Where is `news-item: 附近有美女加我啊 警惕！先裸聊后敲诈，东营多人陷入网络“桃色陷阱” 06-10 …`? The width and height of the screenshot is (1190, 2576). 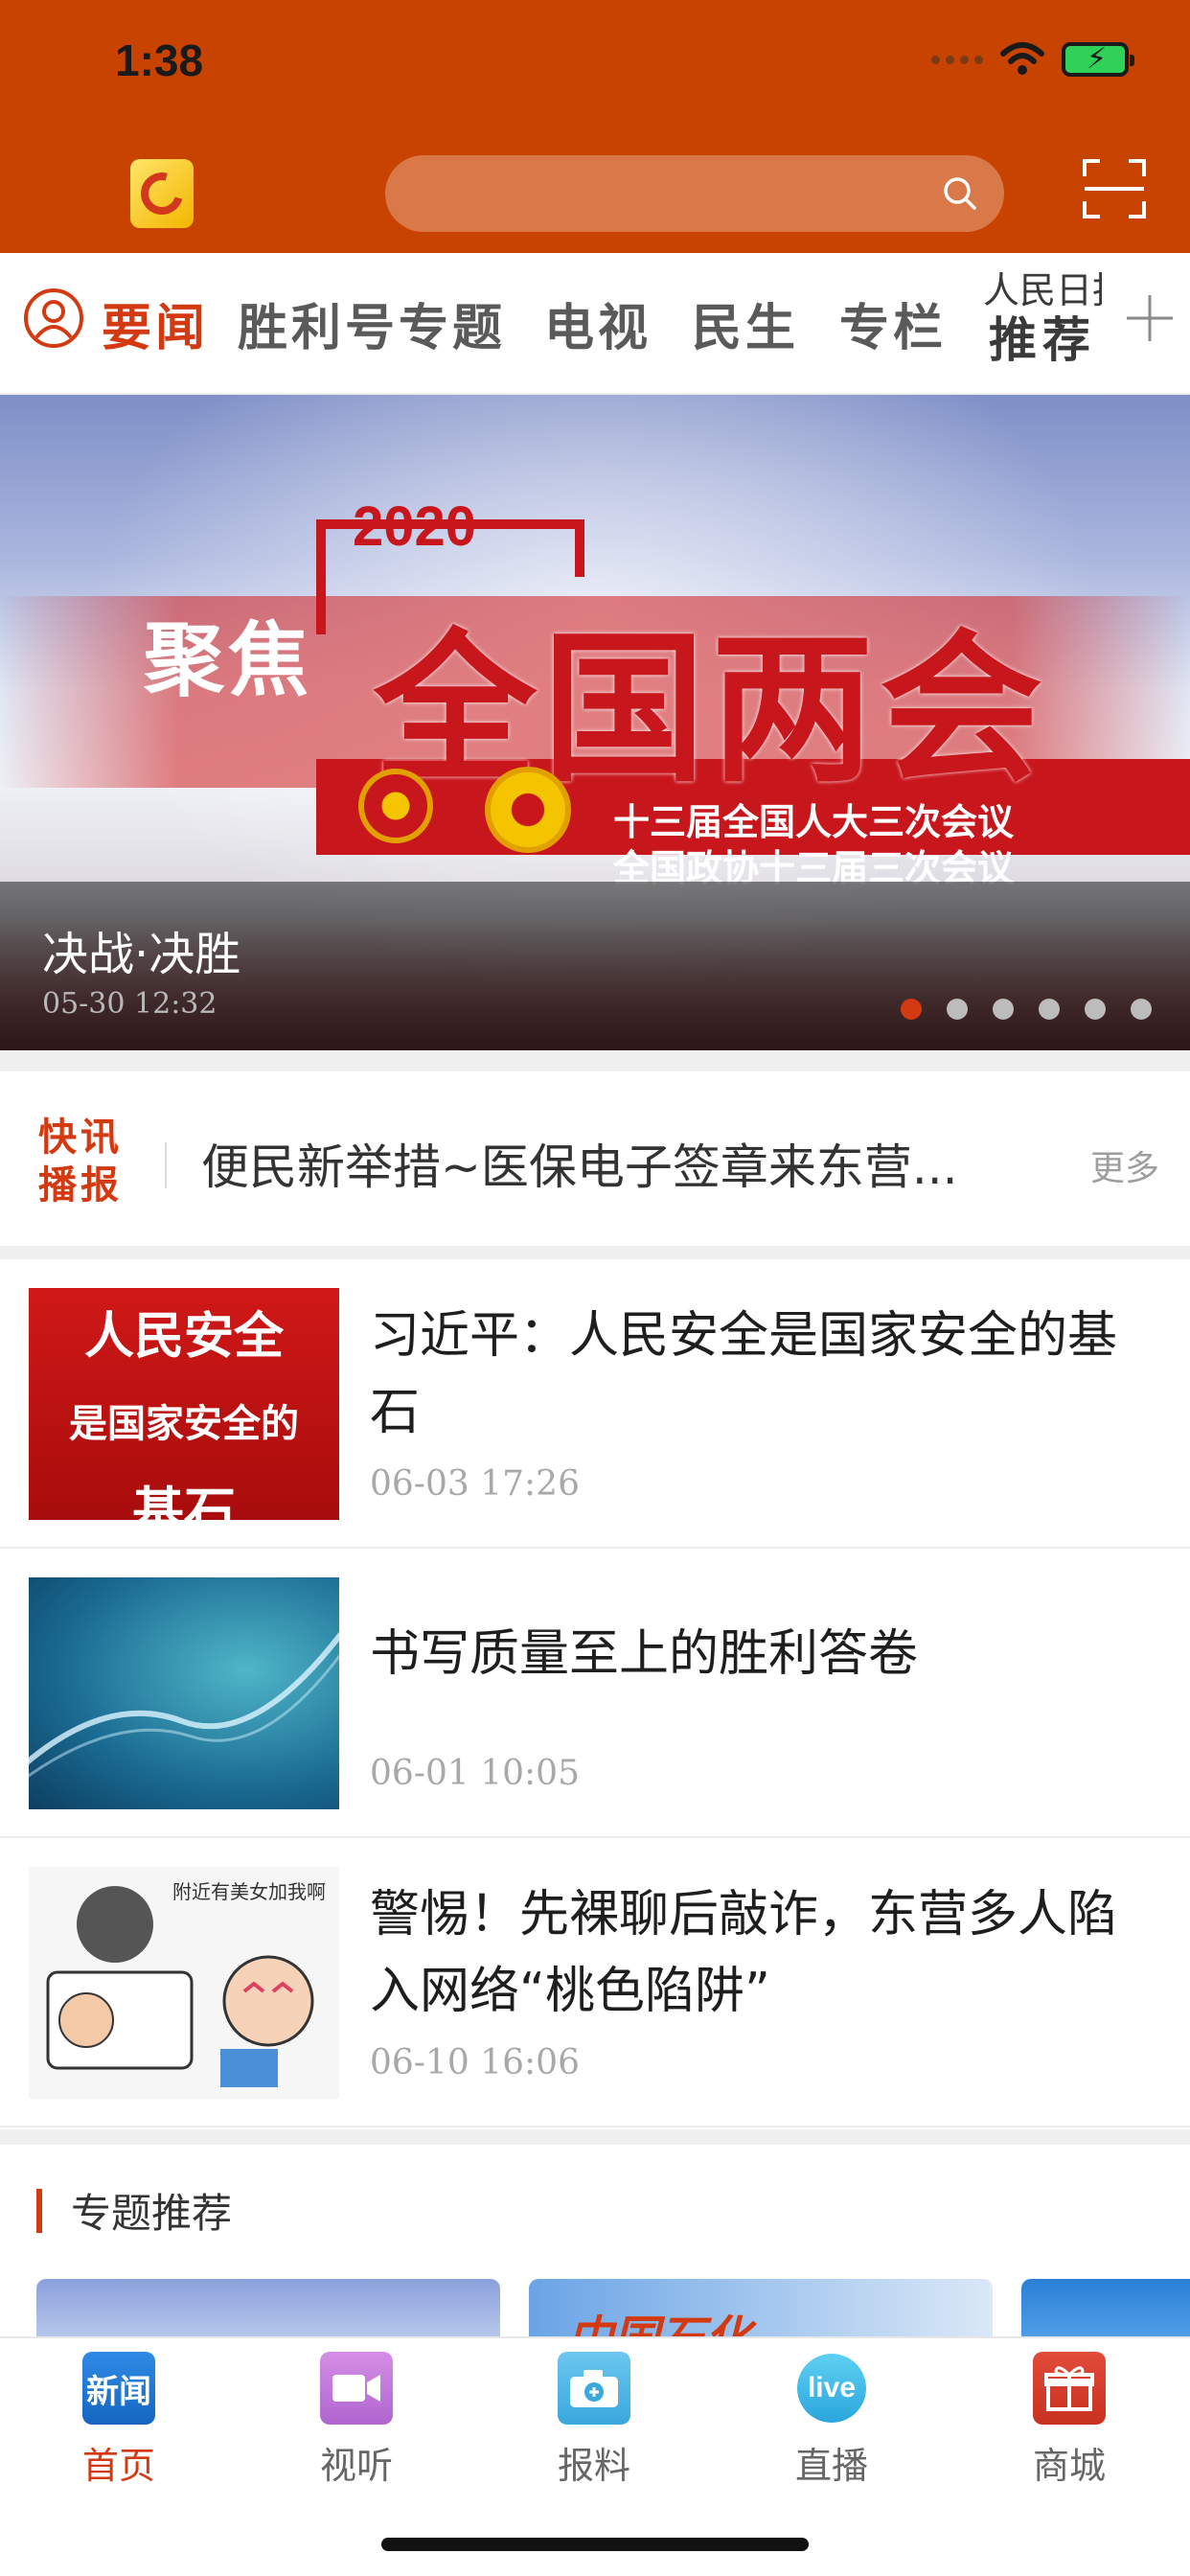 news-item: 附近有美女加我啊 警惕！先裸聊后敲诈，东营多人陷入网络“桃色陷阱” 06-10 … is located at coordinates (595, 1983).